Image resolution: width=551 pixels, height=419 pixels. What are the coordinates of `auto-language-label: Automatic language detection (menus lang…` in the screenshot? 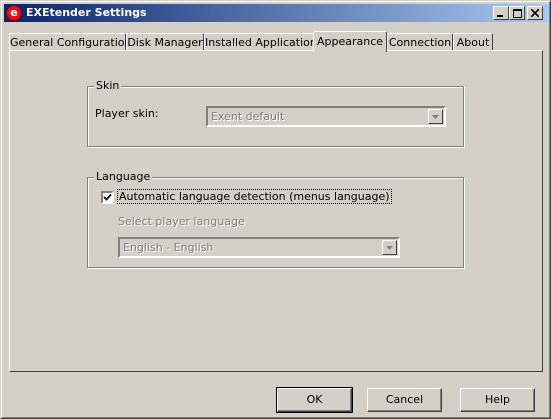 It's located at (254, 196).